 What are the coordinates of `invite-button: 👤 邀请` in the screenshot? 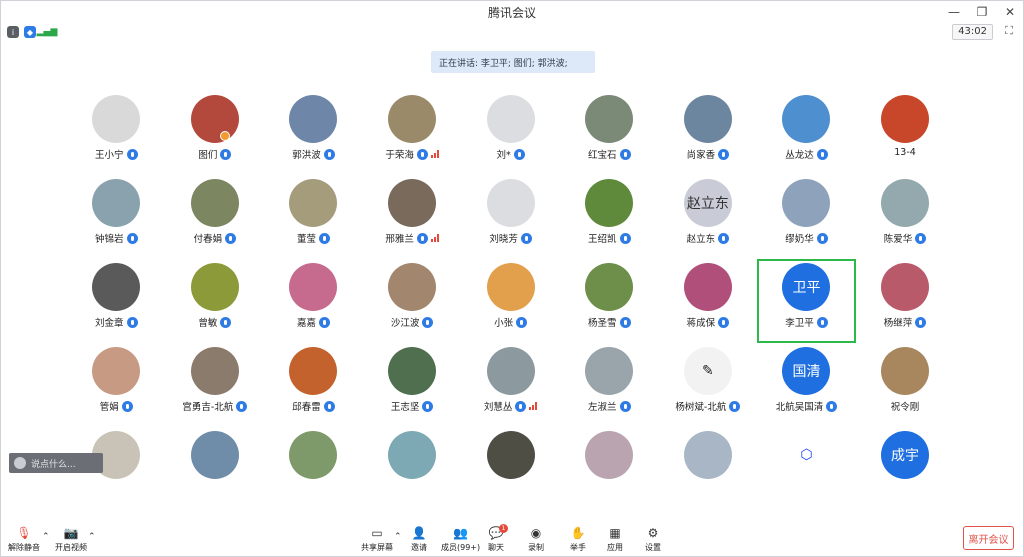 It's located at (419, 539).